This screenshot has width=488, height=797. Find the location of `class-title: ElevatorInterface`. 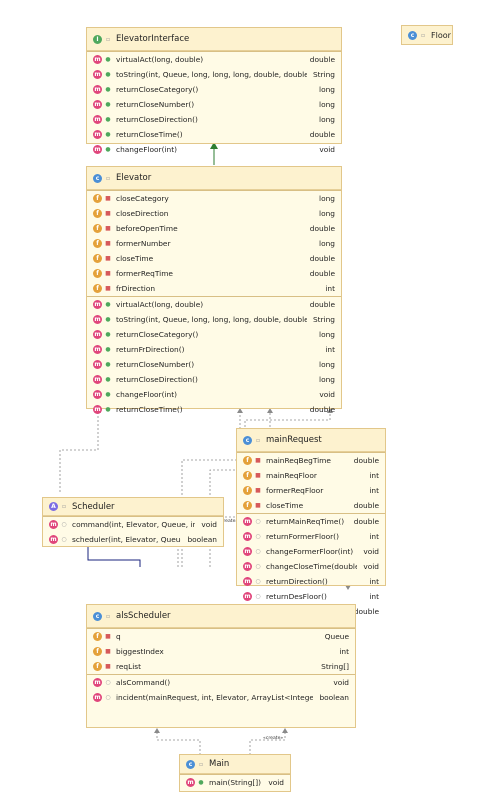

class-title: ElevatorInterface is located at coordinates (153, 39).